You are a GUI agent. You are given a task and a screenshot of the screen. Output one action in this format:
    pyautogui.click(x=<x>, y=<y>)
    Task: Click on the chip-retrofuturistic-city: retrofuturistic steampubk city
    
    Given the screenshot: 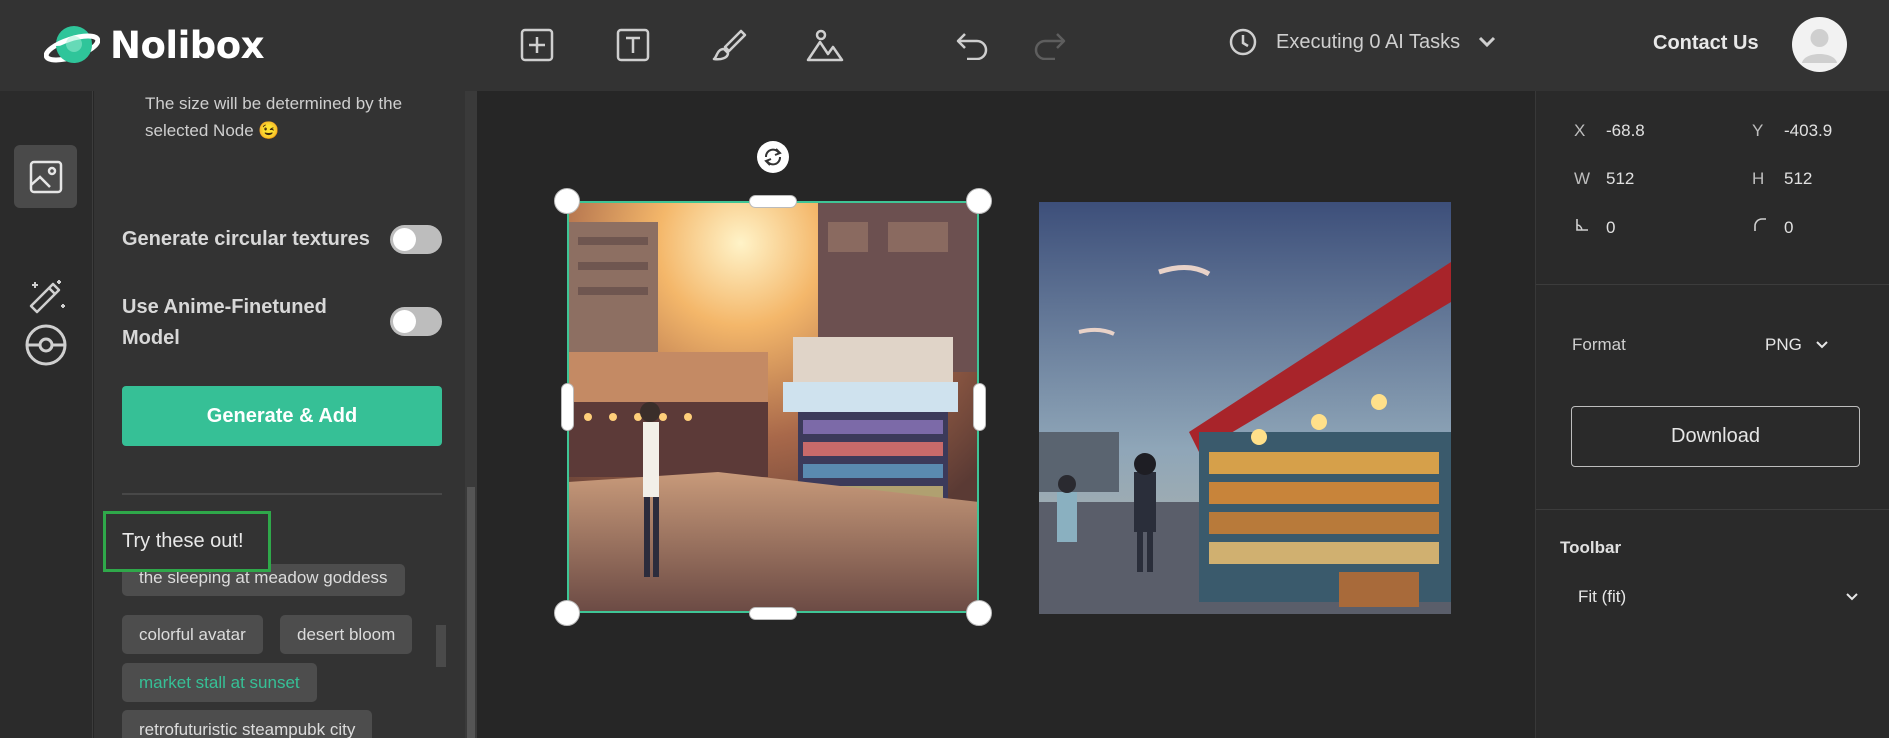 What is the action you would take?
    pyautogui.click(x=247, y=724)
    